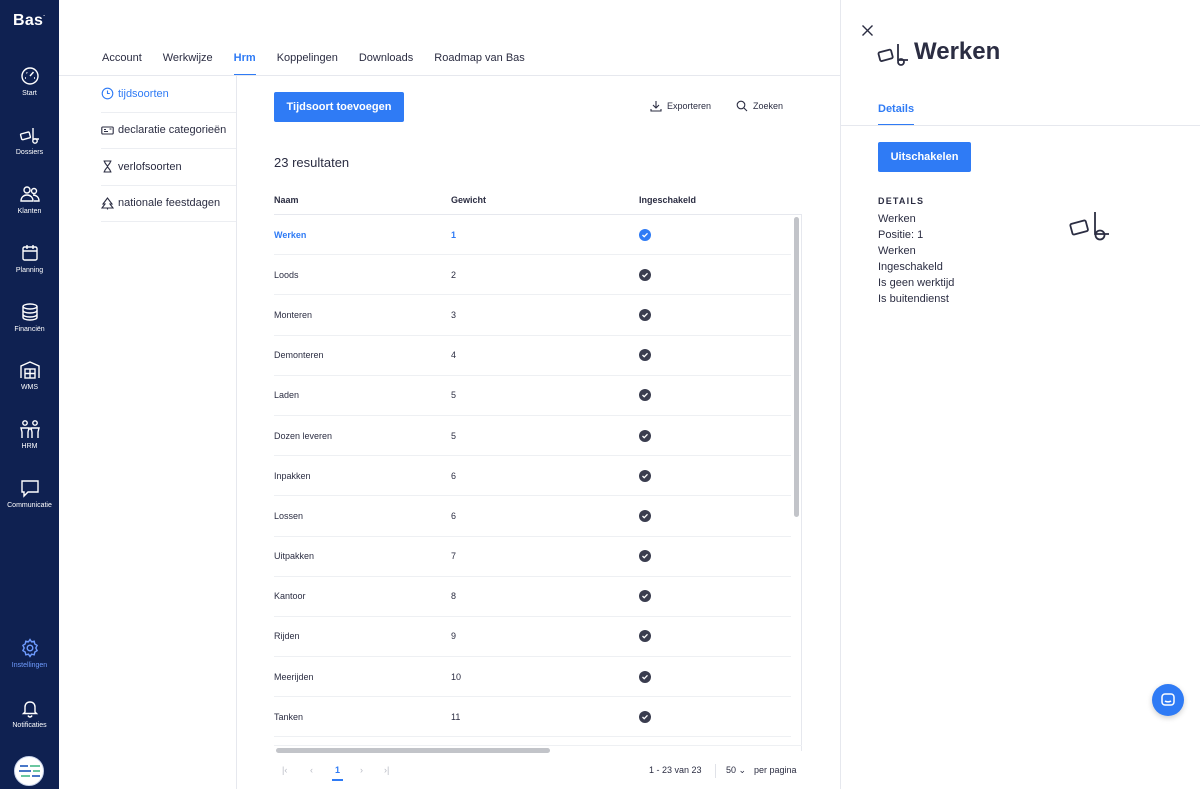  I want to click on page-number: 1, so click(337, 773).